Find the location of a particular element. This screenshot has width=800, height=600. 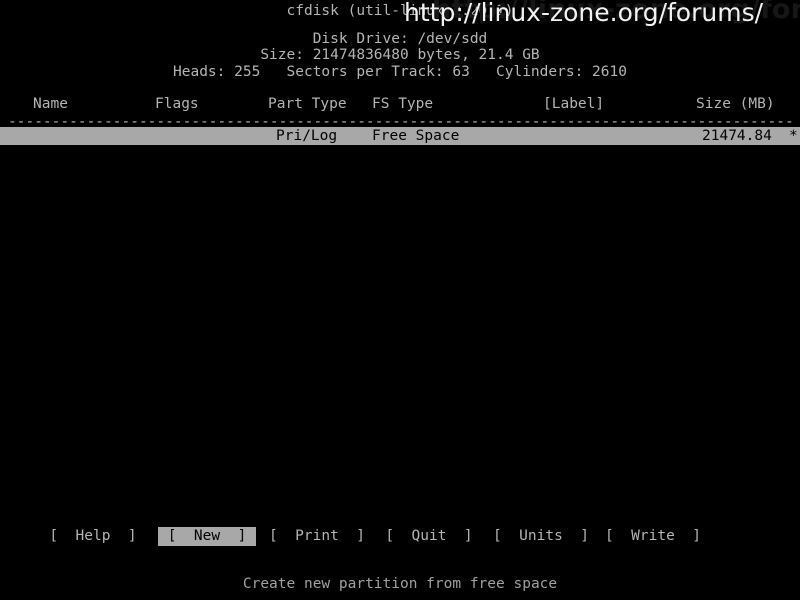

button-label: Help is located at coordinates (93, 536).